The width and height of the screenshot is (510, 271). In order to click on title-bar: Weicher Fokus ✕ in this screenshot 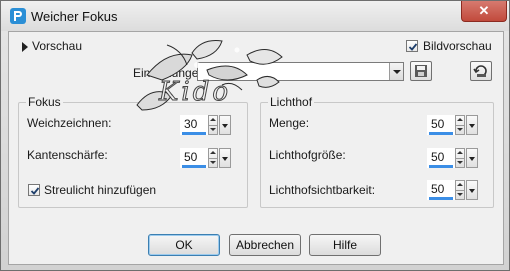, I will do `click(255, 16)`.